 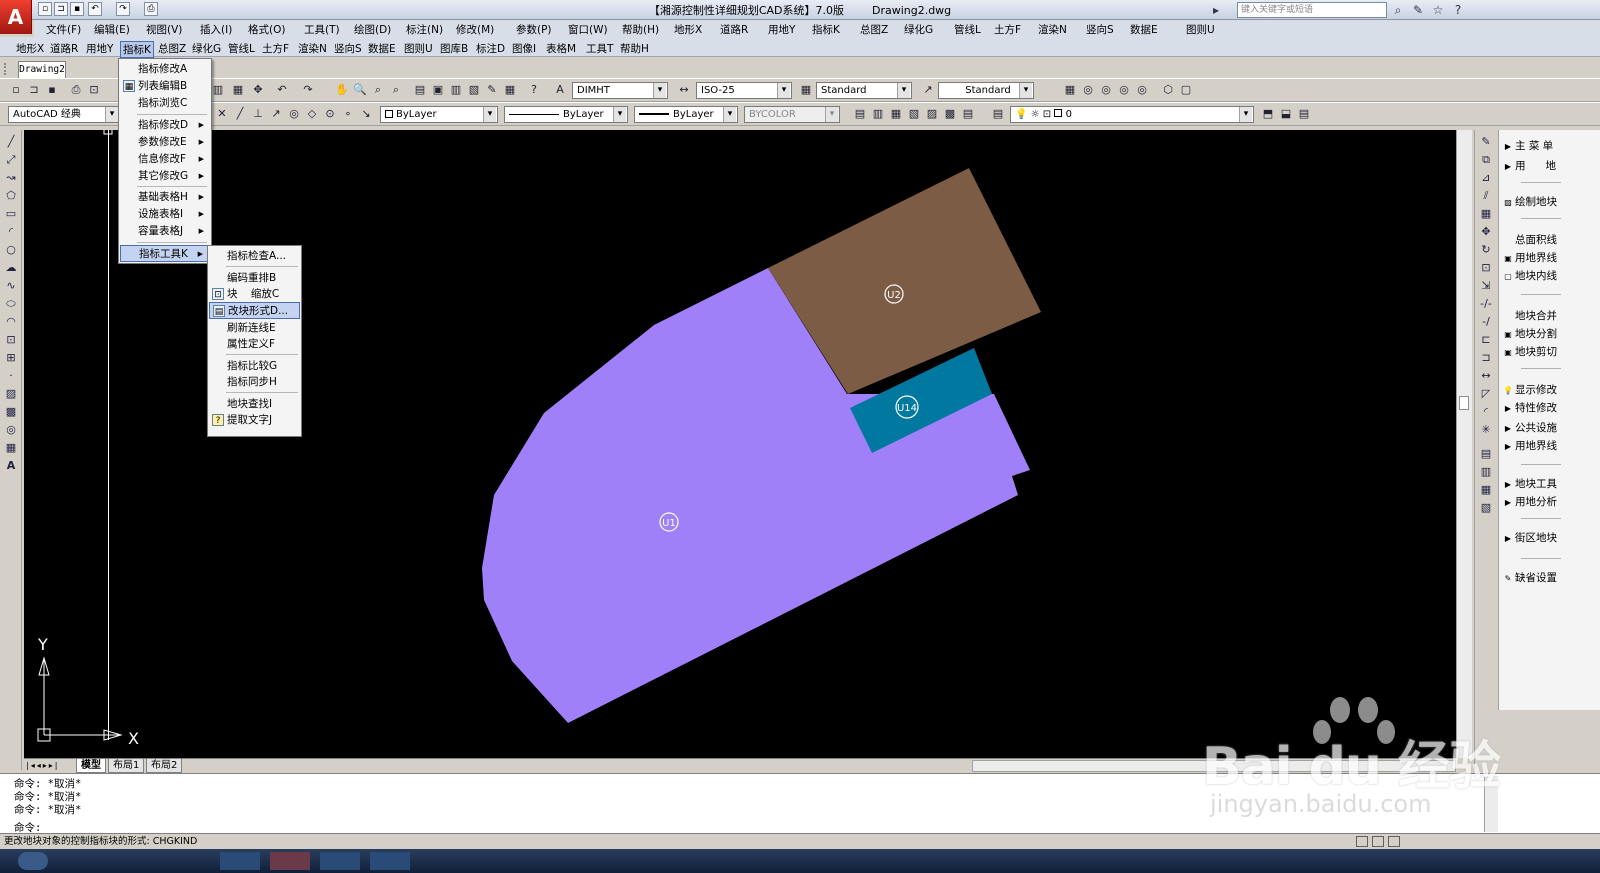 I want to click on erase-icon: ✕, so click(x=222, y=114).